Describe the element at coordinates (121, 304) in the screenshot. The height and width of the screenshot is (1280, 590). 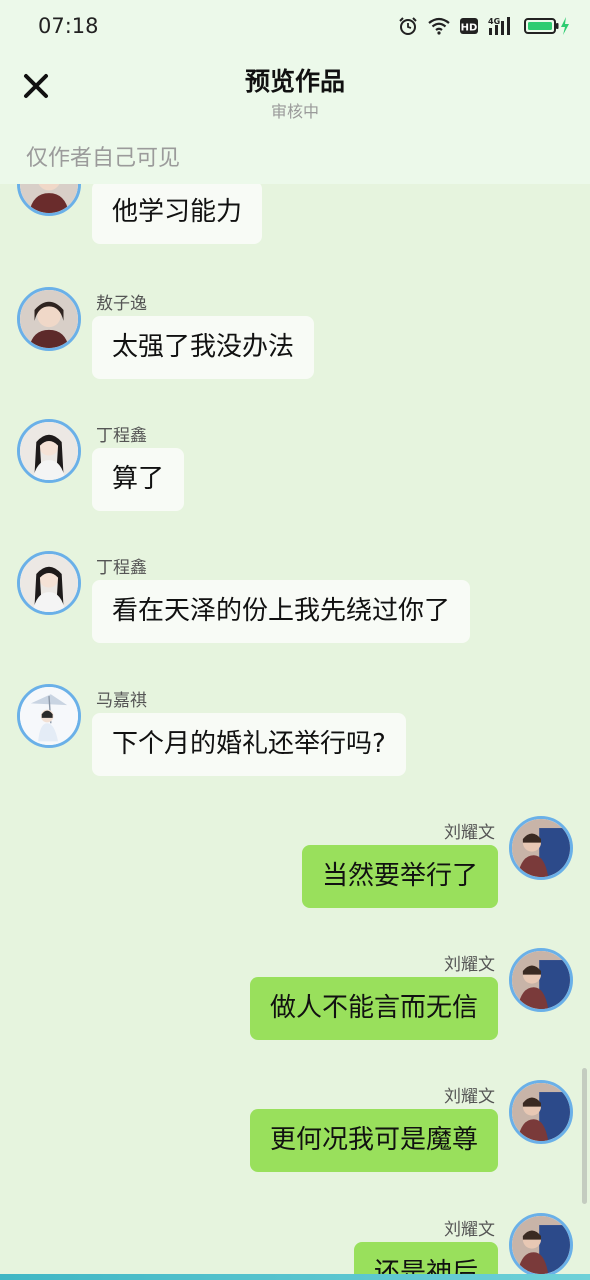
I see `sender-name: 敖子逸` at that location.